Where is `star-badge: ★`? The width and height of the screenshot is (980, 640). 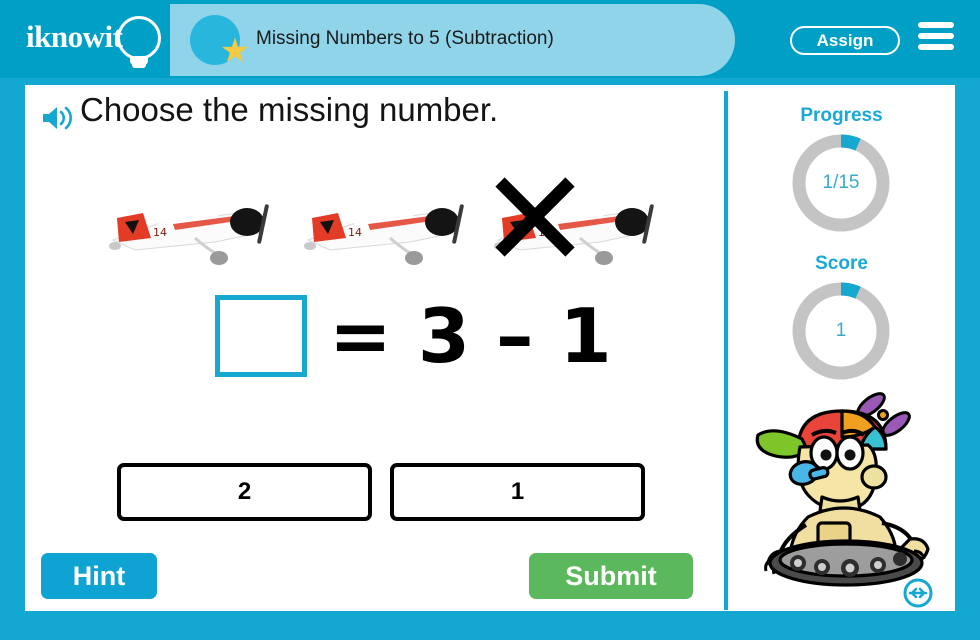 star-badge: ★ is located at coordinates (220, 41).